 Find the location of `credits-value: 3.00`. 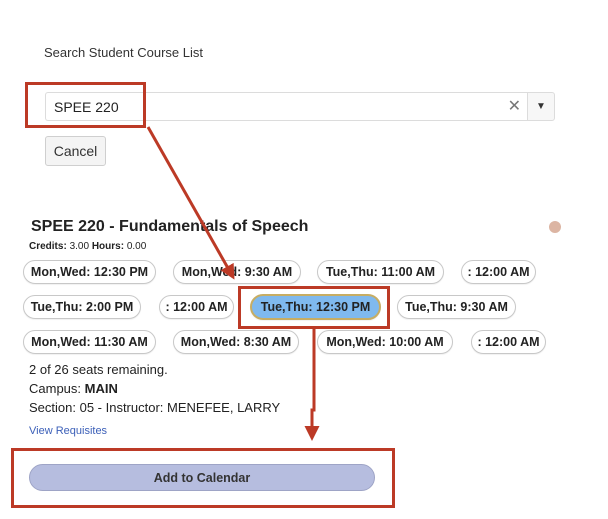

credits-value: 3.00 is located at coordinates (79, 246).